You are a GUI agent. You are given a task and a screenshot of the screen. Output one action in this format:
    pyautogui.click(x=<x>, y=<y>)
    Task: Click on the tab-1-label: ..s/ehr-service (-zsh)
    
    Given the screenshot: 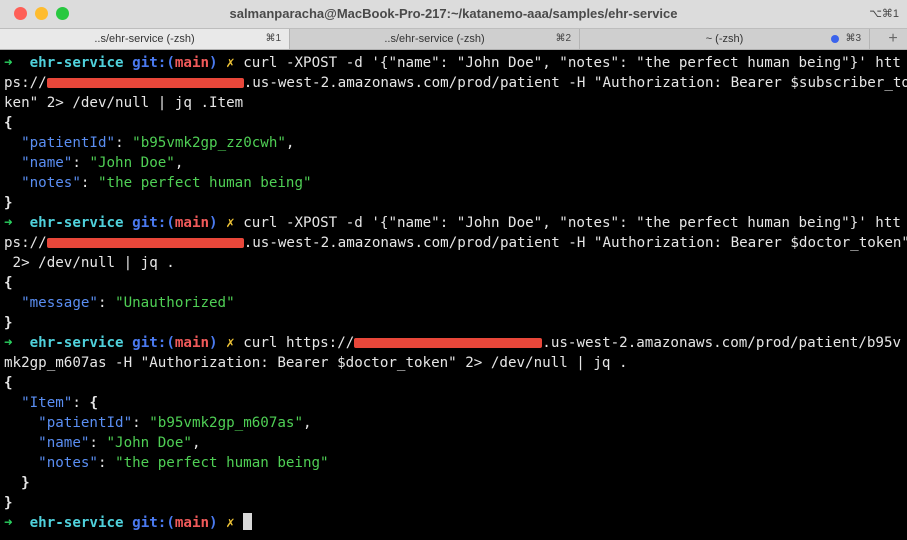 What is the action you would take?
    pyautogui.click(x=144, y=39)
    